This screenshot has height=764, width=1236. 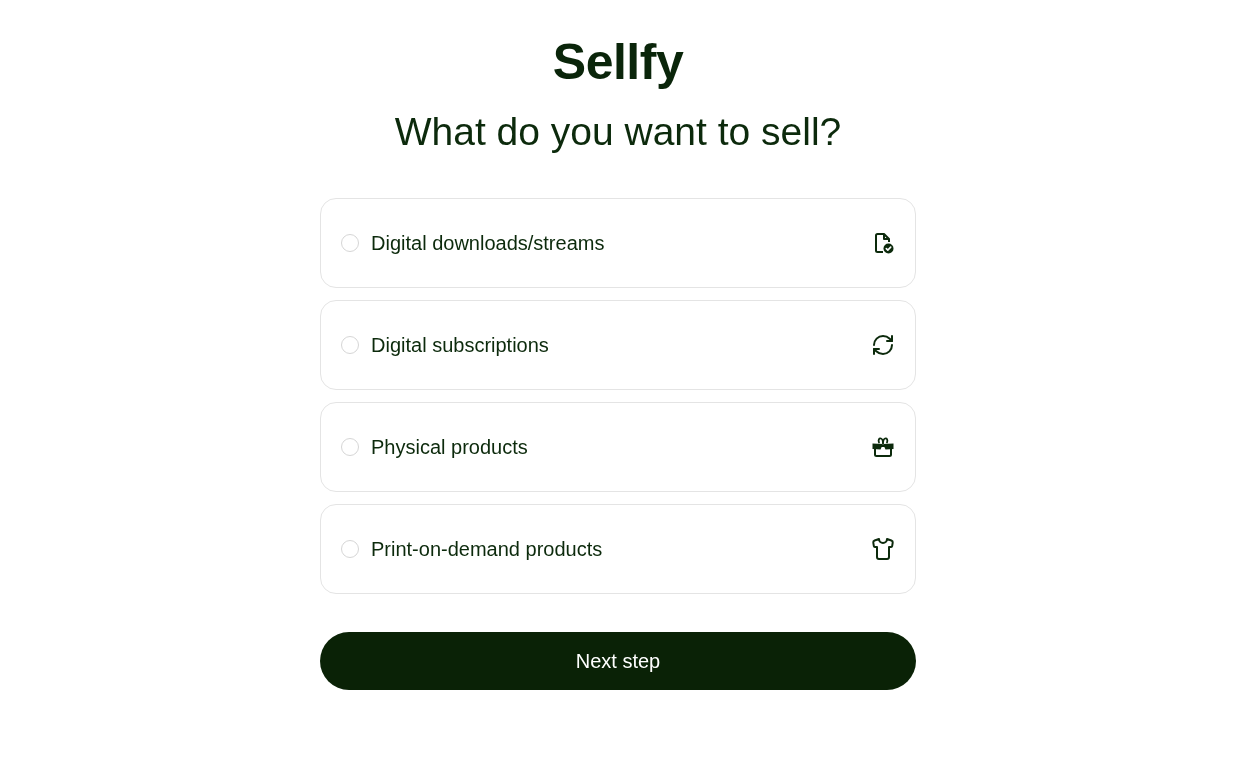 What do you see at coordinates (883, 549) in the screenshot?
I see `shirt-icon` at bounding box center [883, 549].